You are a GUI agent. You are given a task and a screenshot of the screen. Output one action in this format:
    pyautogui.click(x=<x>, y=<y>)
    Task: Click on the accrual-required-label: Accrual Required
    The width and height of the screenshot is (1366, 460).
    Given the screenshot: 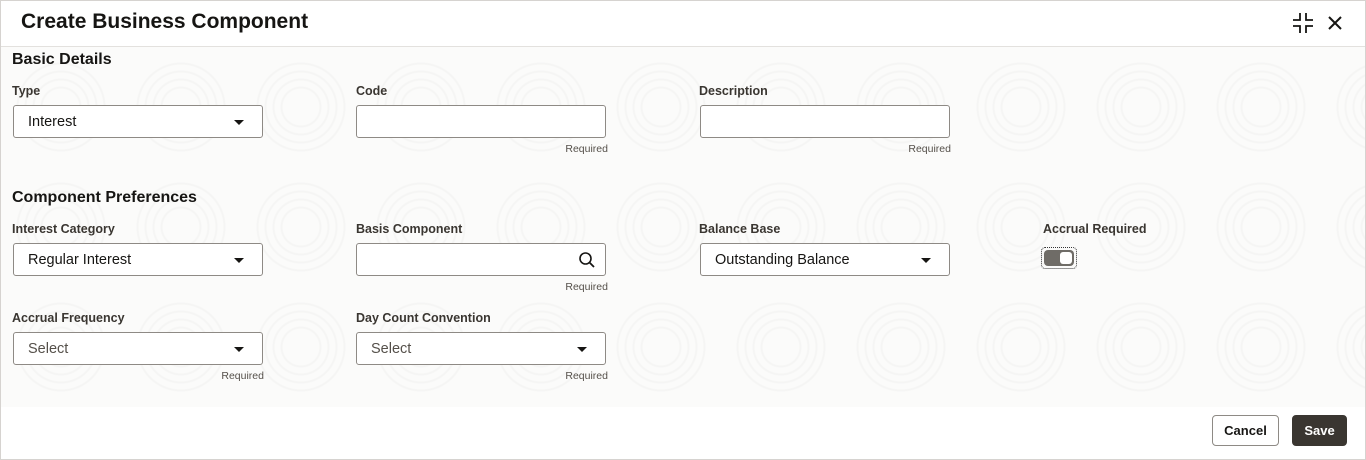 What is the action you would take?
    pyautogui.click(x=1095, y=229)
    